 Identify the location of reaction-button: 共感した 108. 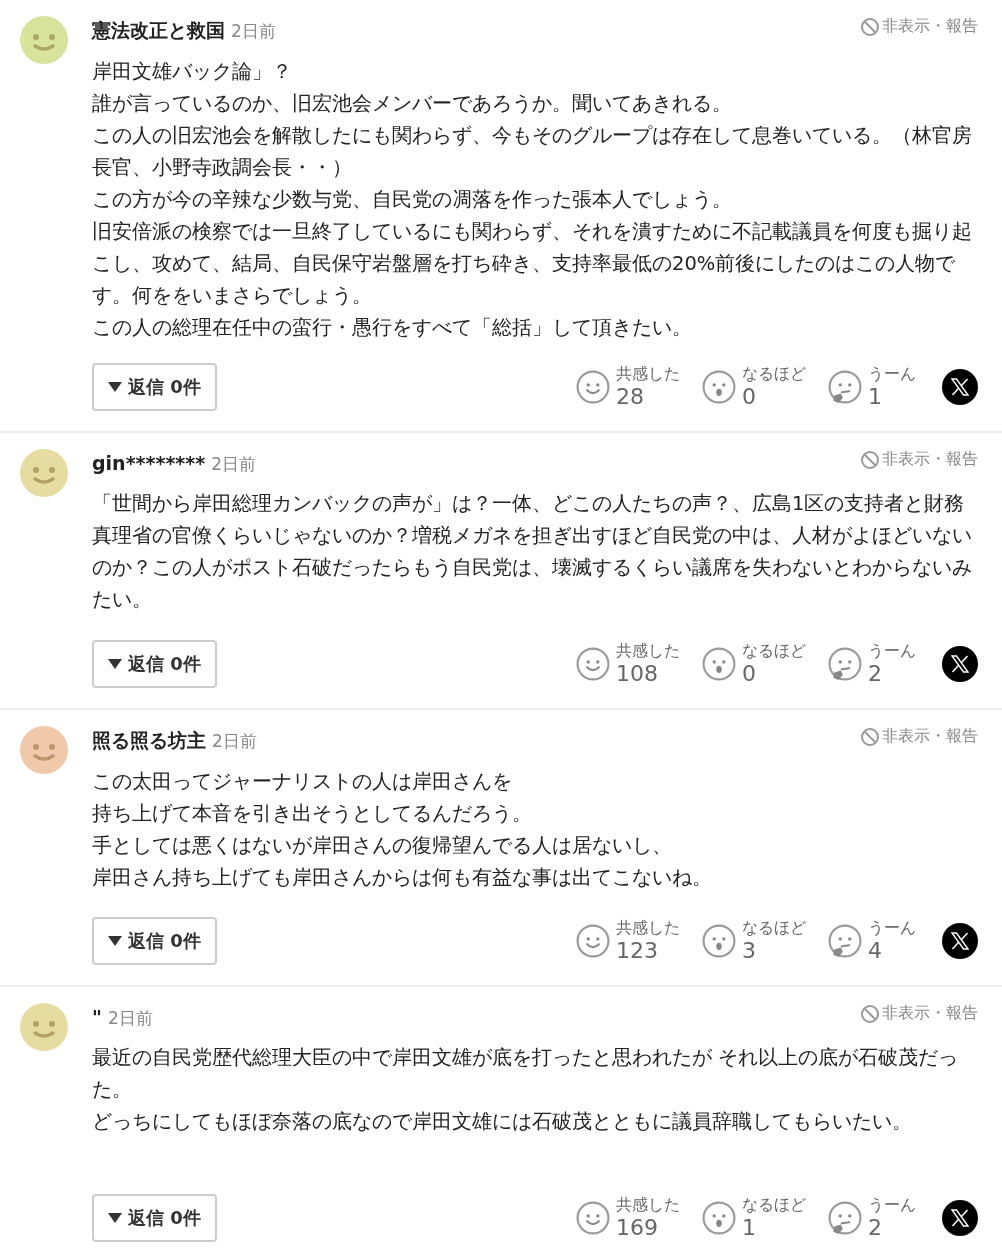
(628, 664).